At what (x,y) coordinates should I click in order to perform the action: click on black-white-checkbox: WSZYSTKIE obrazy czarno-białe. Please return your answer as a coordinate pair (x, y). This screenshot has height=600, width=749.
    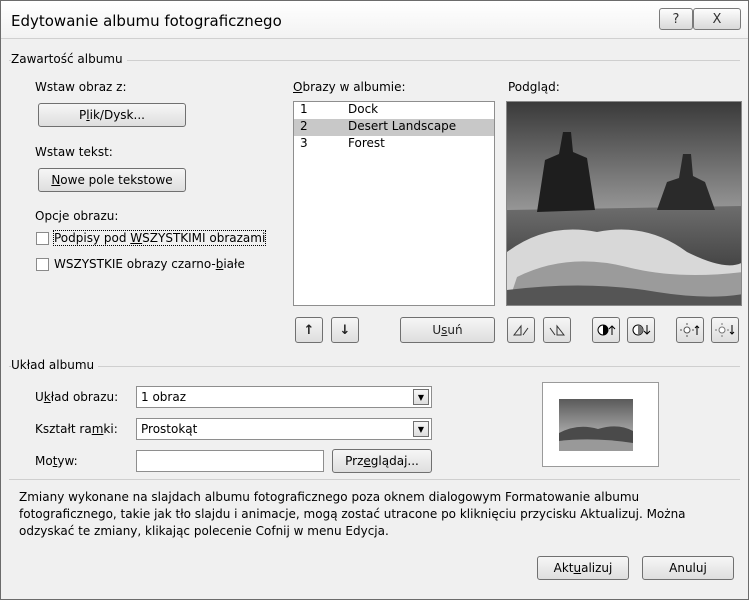
    Looking at the image, I should click on (140, 264).